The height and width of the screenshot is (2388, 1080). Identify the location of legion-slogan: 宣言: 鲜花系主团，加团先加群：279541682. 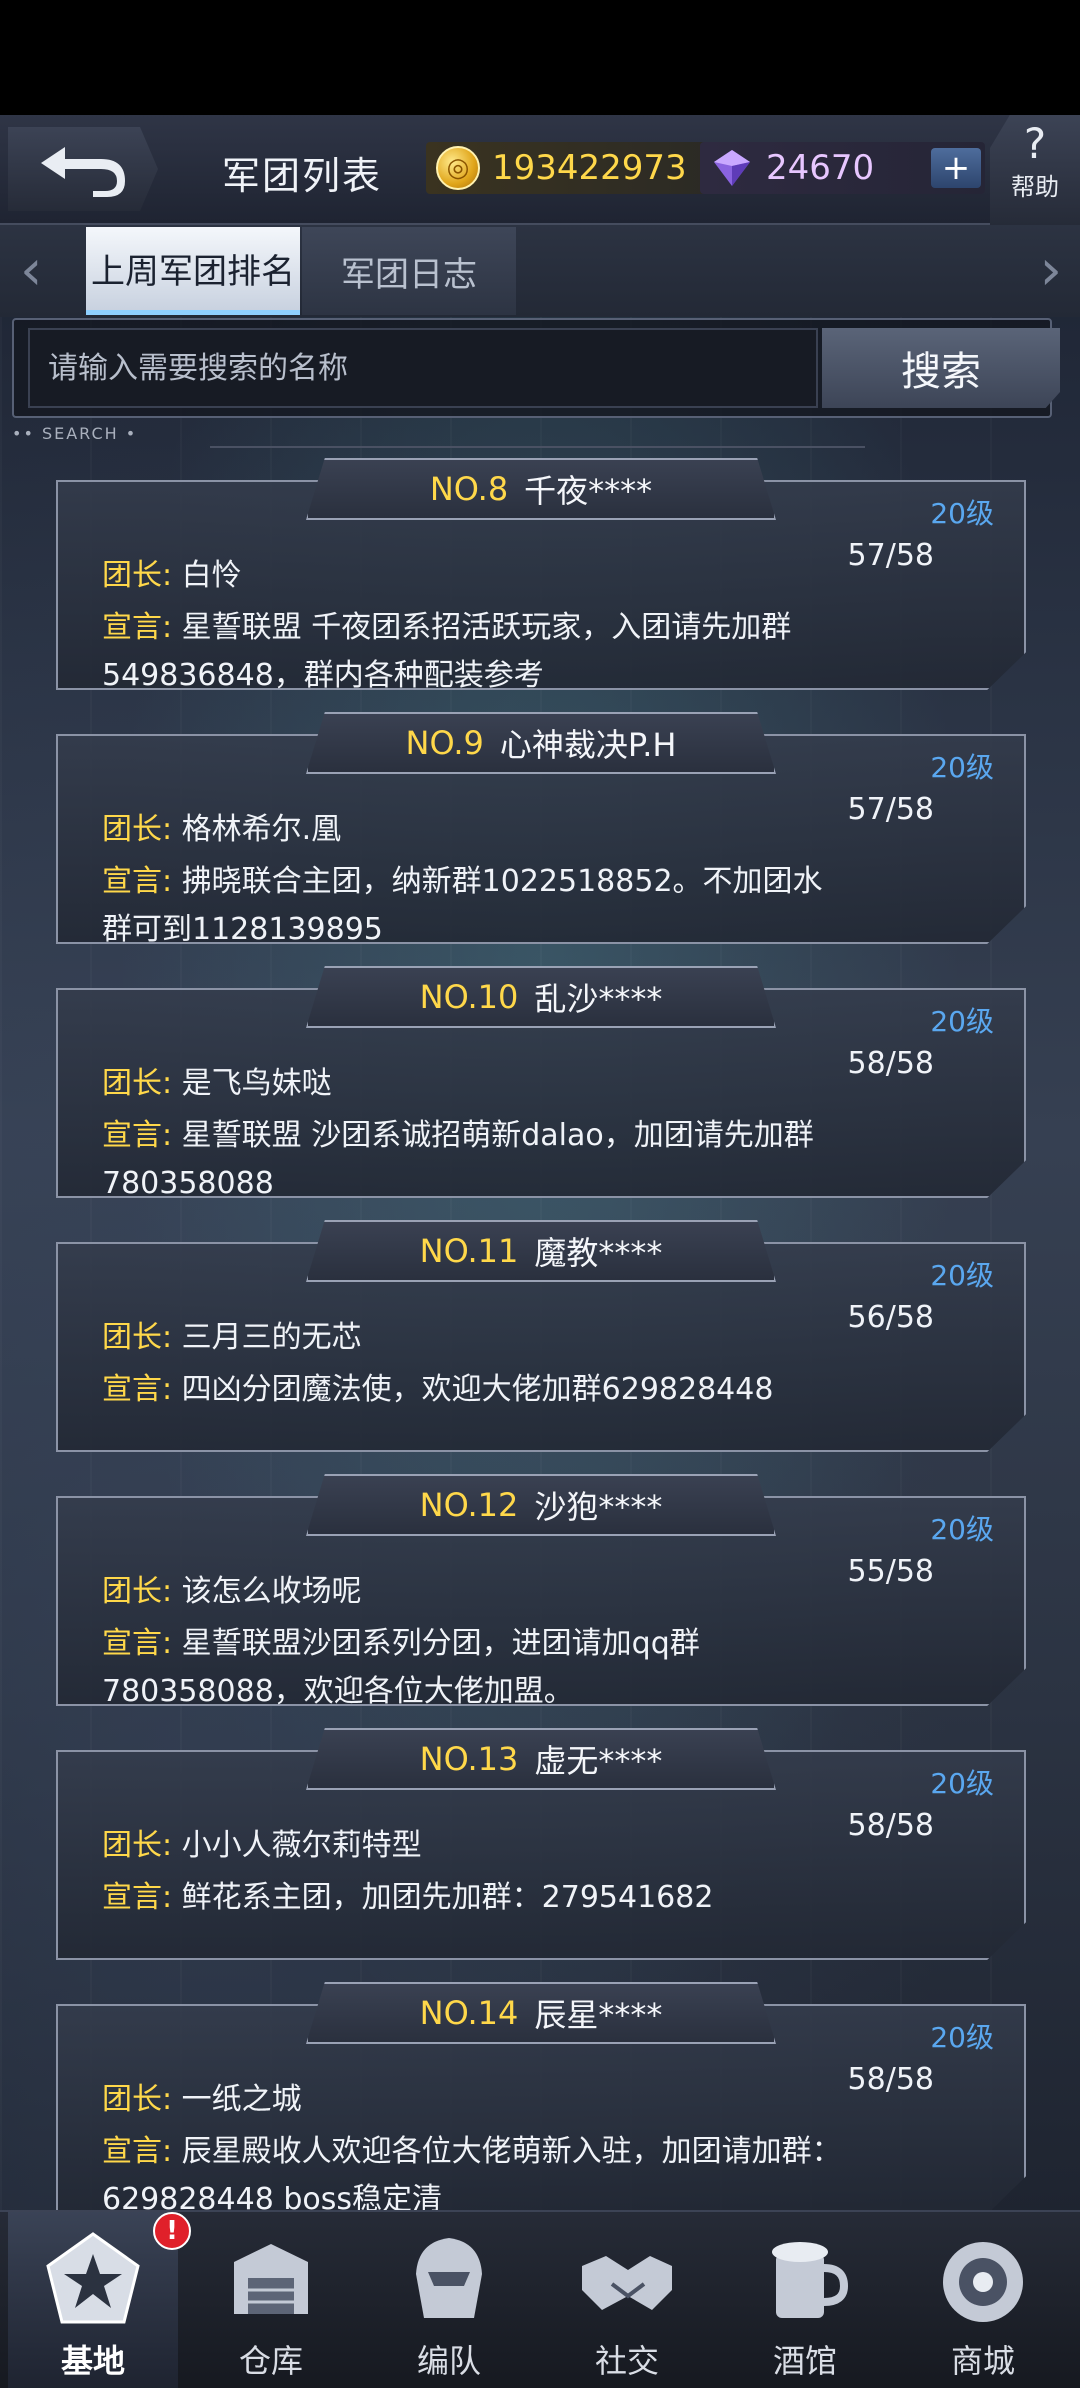
(472, 1898).